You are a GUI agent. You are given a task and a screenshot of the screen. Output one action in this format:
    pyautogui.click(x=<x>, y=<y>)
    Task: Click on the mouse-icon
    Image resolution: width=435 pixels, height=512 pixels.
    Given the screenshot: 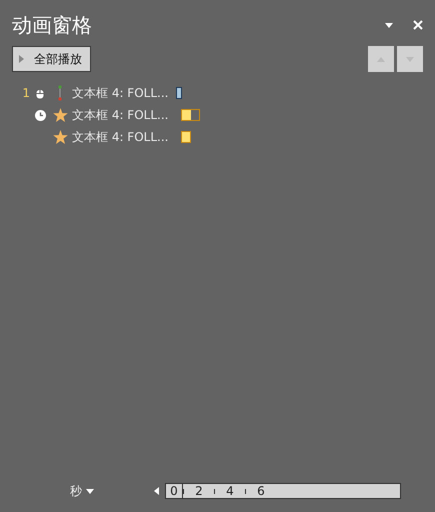 What is the action you would take?
    pyautogui.click(x=40, y=93)
    